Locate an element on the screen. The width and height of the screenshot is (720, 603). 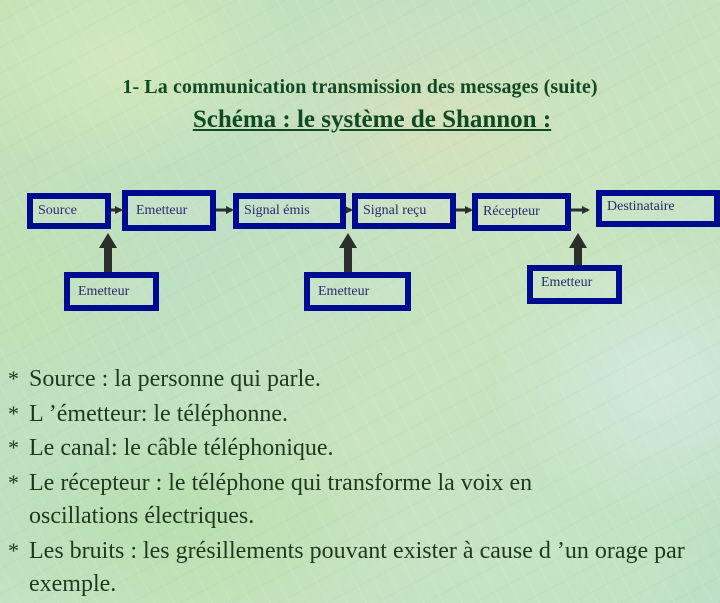
list-item: * Le canal: le câble téléphonique. is located at coordinates (364, 448).